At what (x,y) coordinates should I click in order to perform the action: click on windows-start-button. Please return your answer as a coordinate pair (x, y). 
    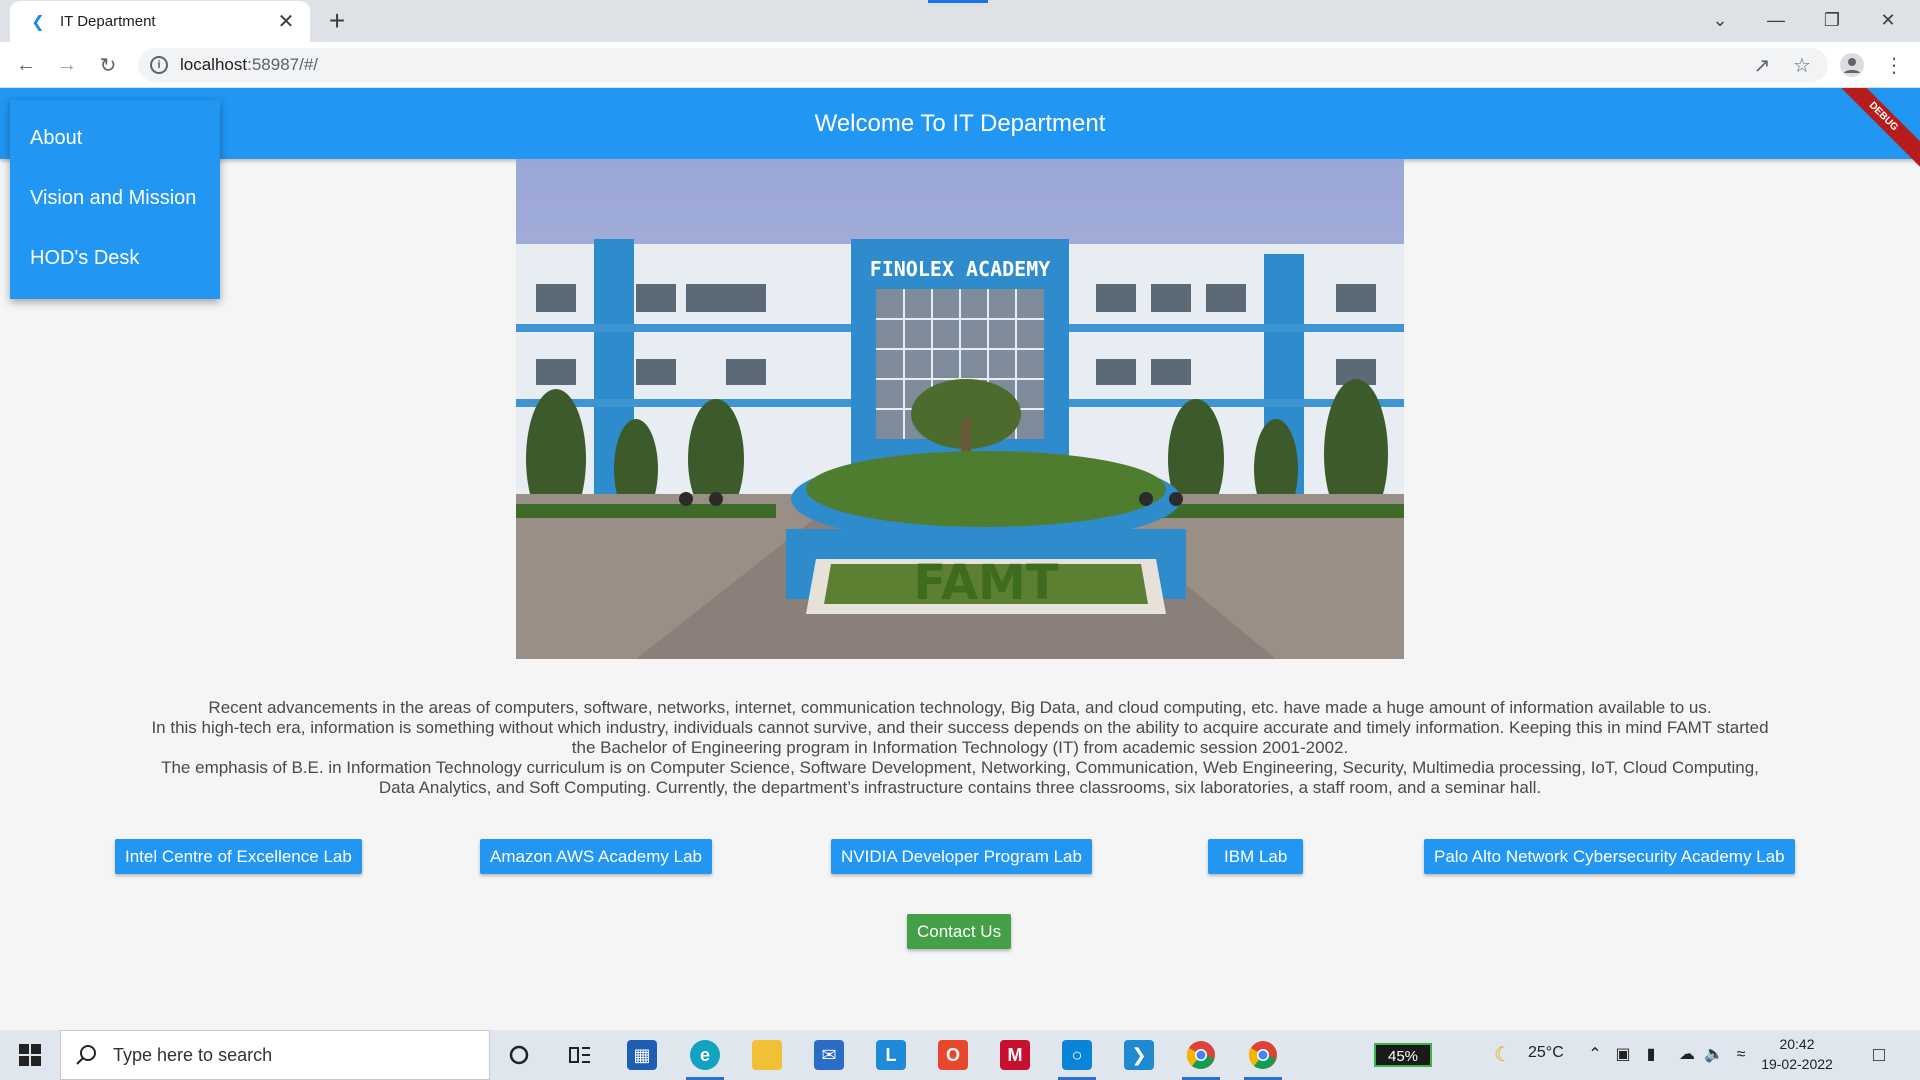
    Looking at the image, I should click on (30, 1055).